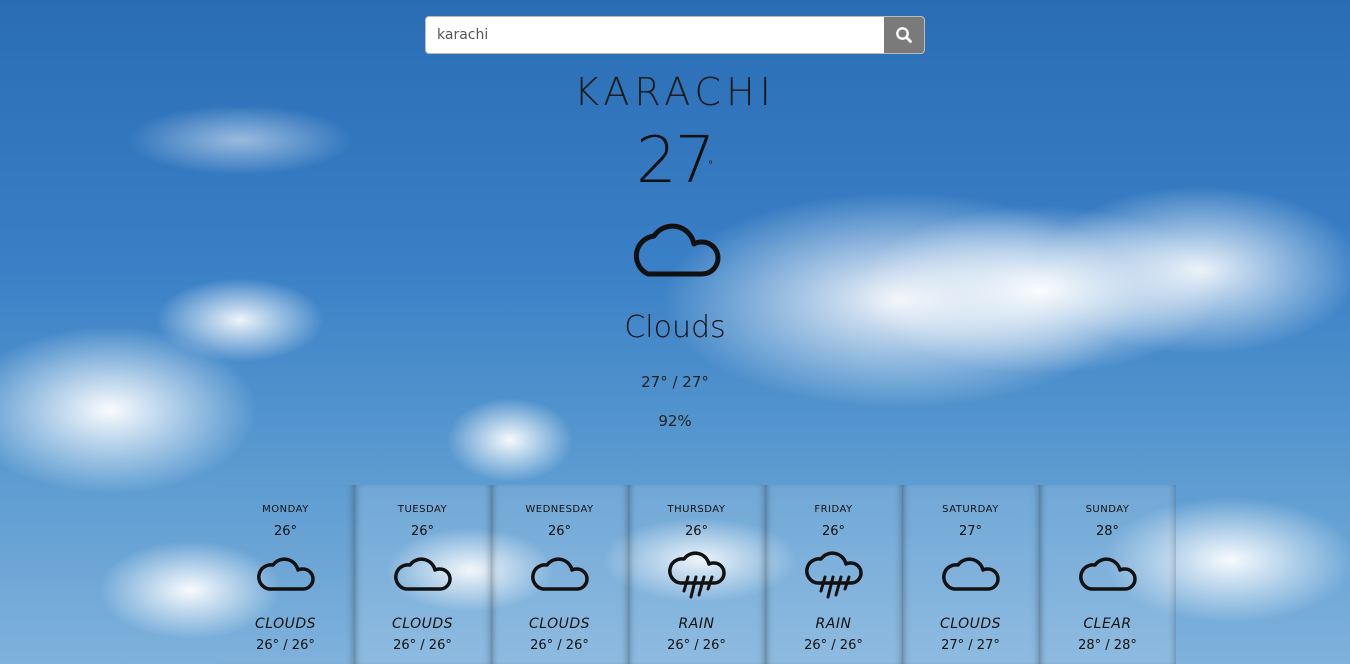  I want to click on degree-symbol: °, so click(710, 165).